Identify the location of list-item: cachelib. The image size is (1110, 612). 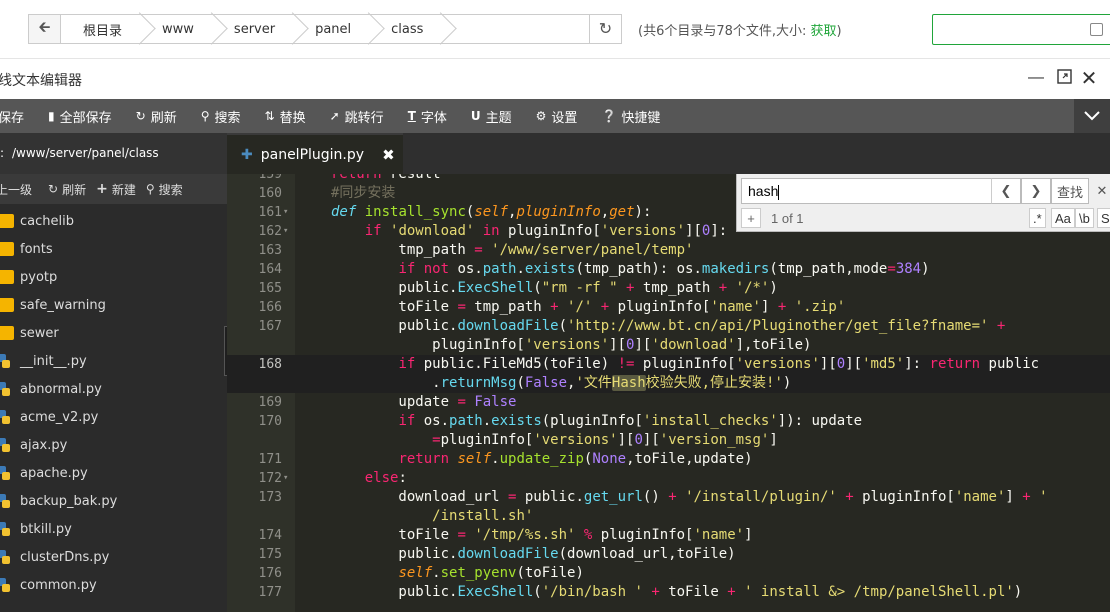
(113, 221).